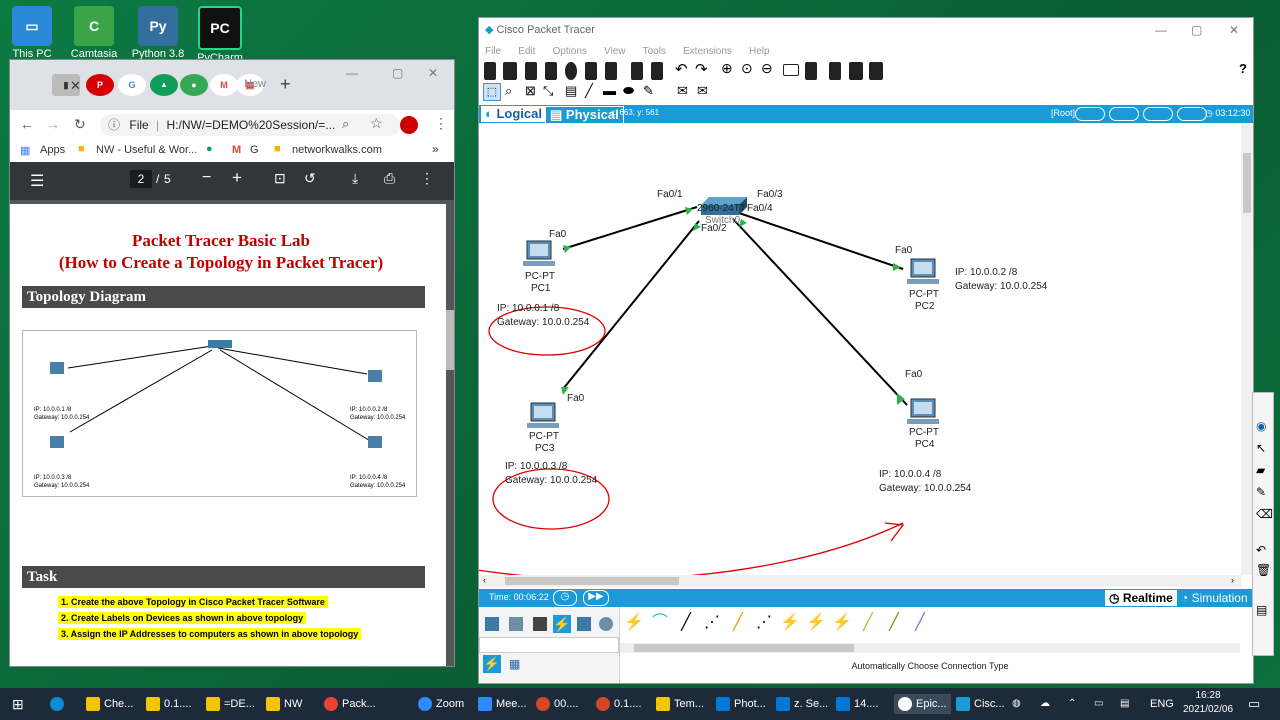 This screenshot has height=720, width=1280. I want to click on pc1-icon, so click(539, 253).